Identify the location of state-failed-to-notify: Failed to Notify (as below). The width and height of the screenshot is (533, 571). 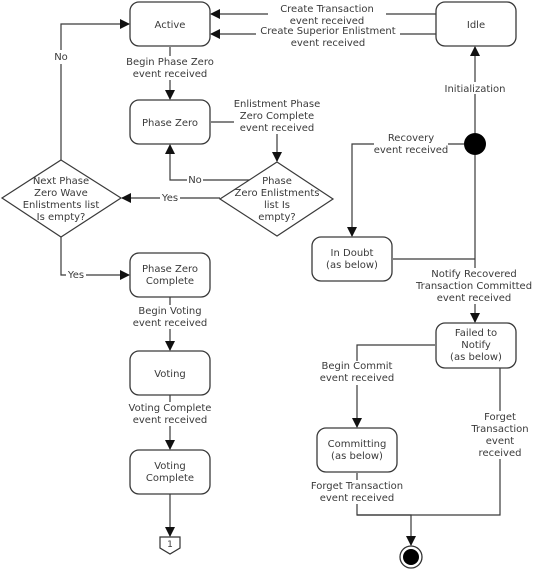
(476, 345).